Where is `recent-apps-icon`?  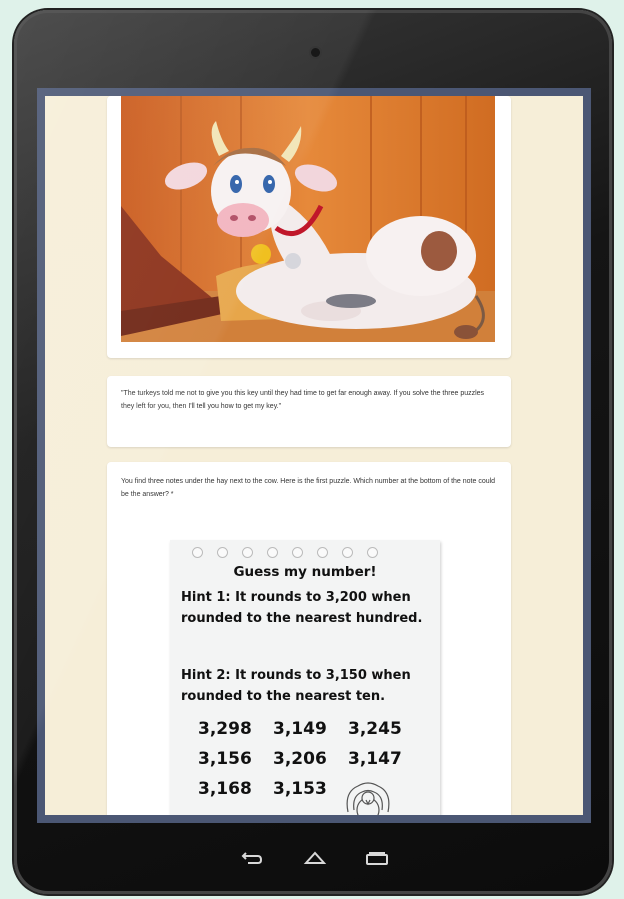
recent-apps-icon is located at coordinates (377, 858).